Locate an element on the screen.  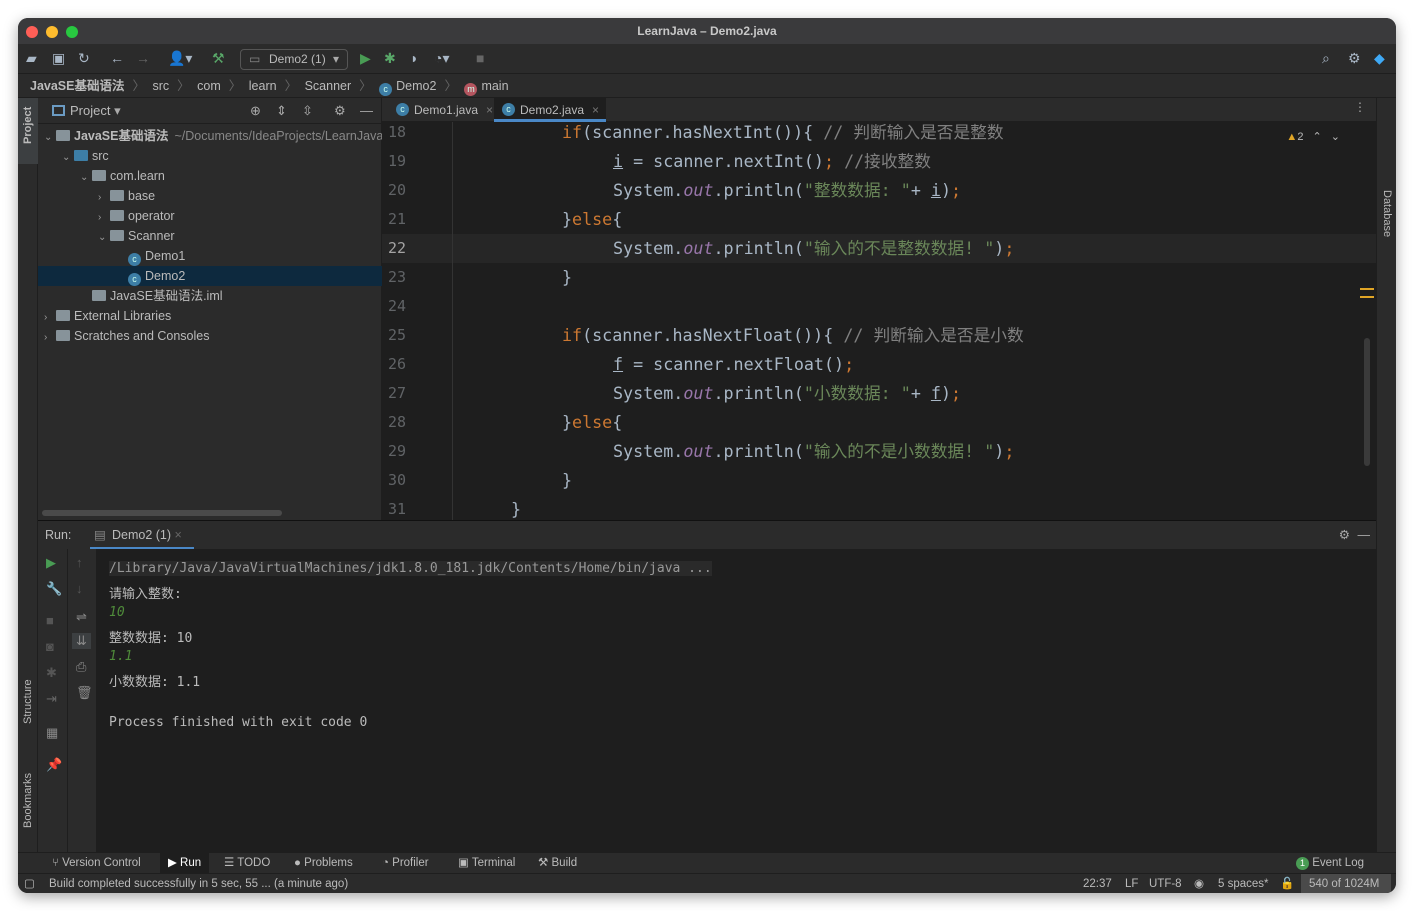
sync-icon: ↻ is located at coordinates (84, 58).